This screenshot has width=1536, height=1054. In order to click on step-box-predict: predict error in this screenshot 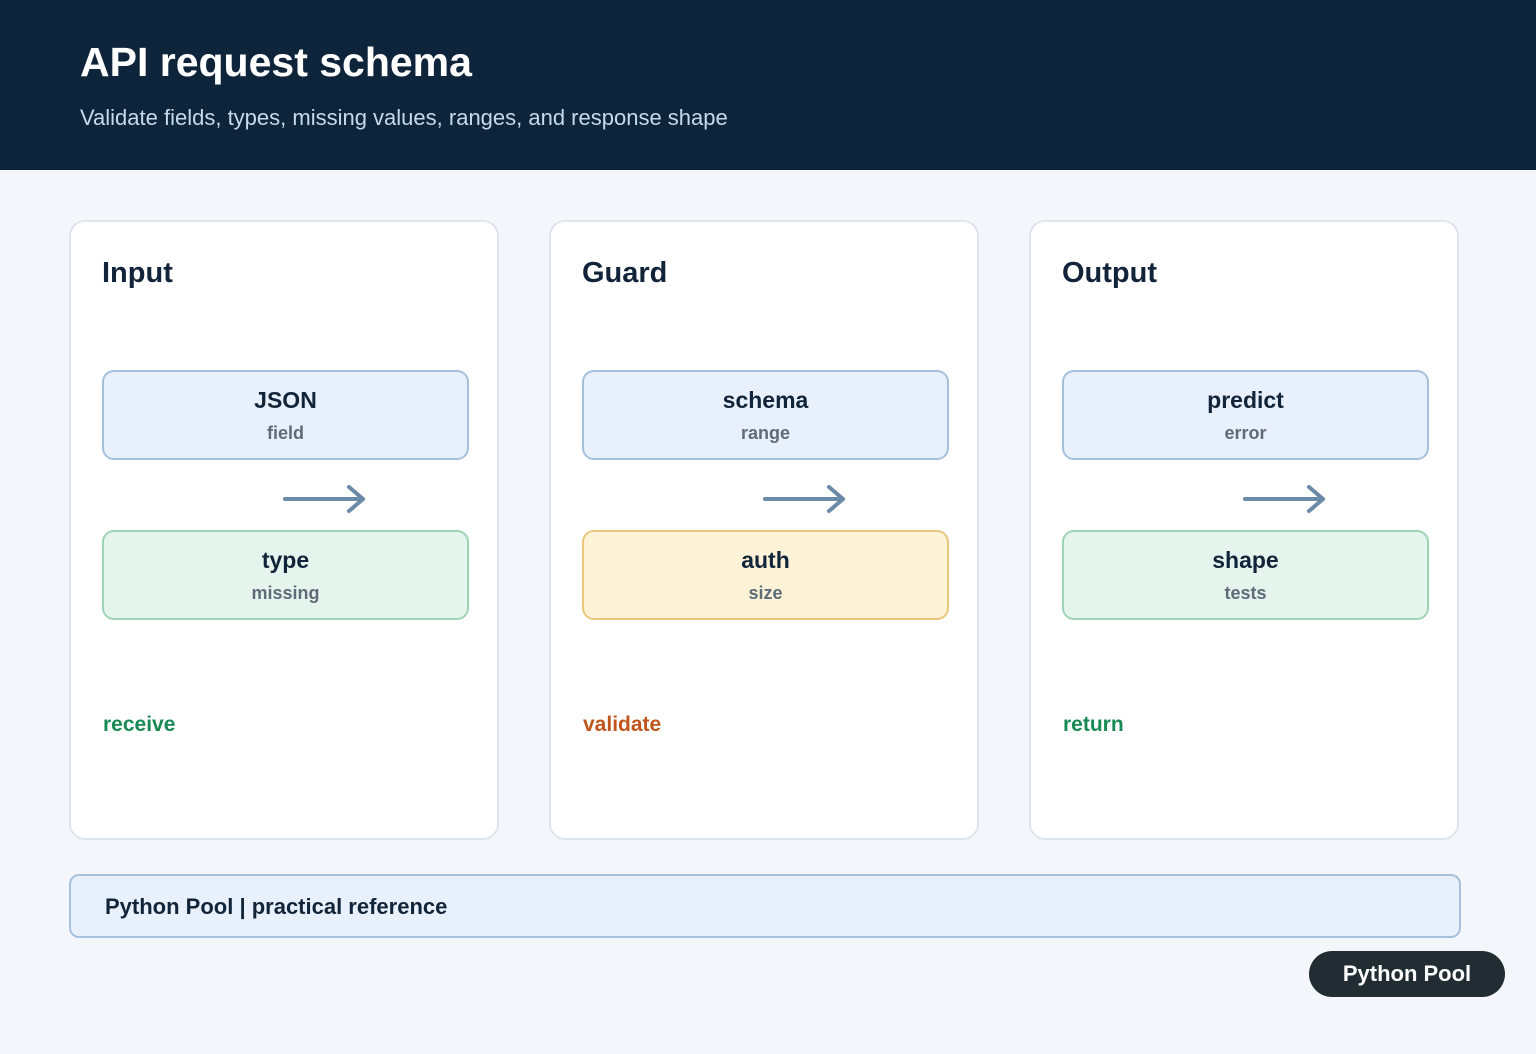, I will do `click(1245, 415)`.